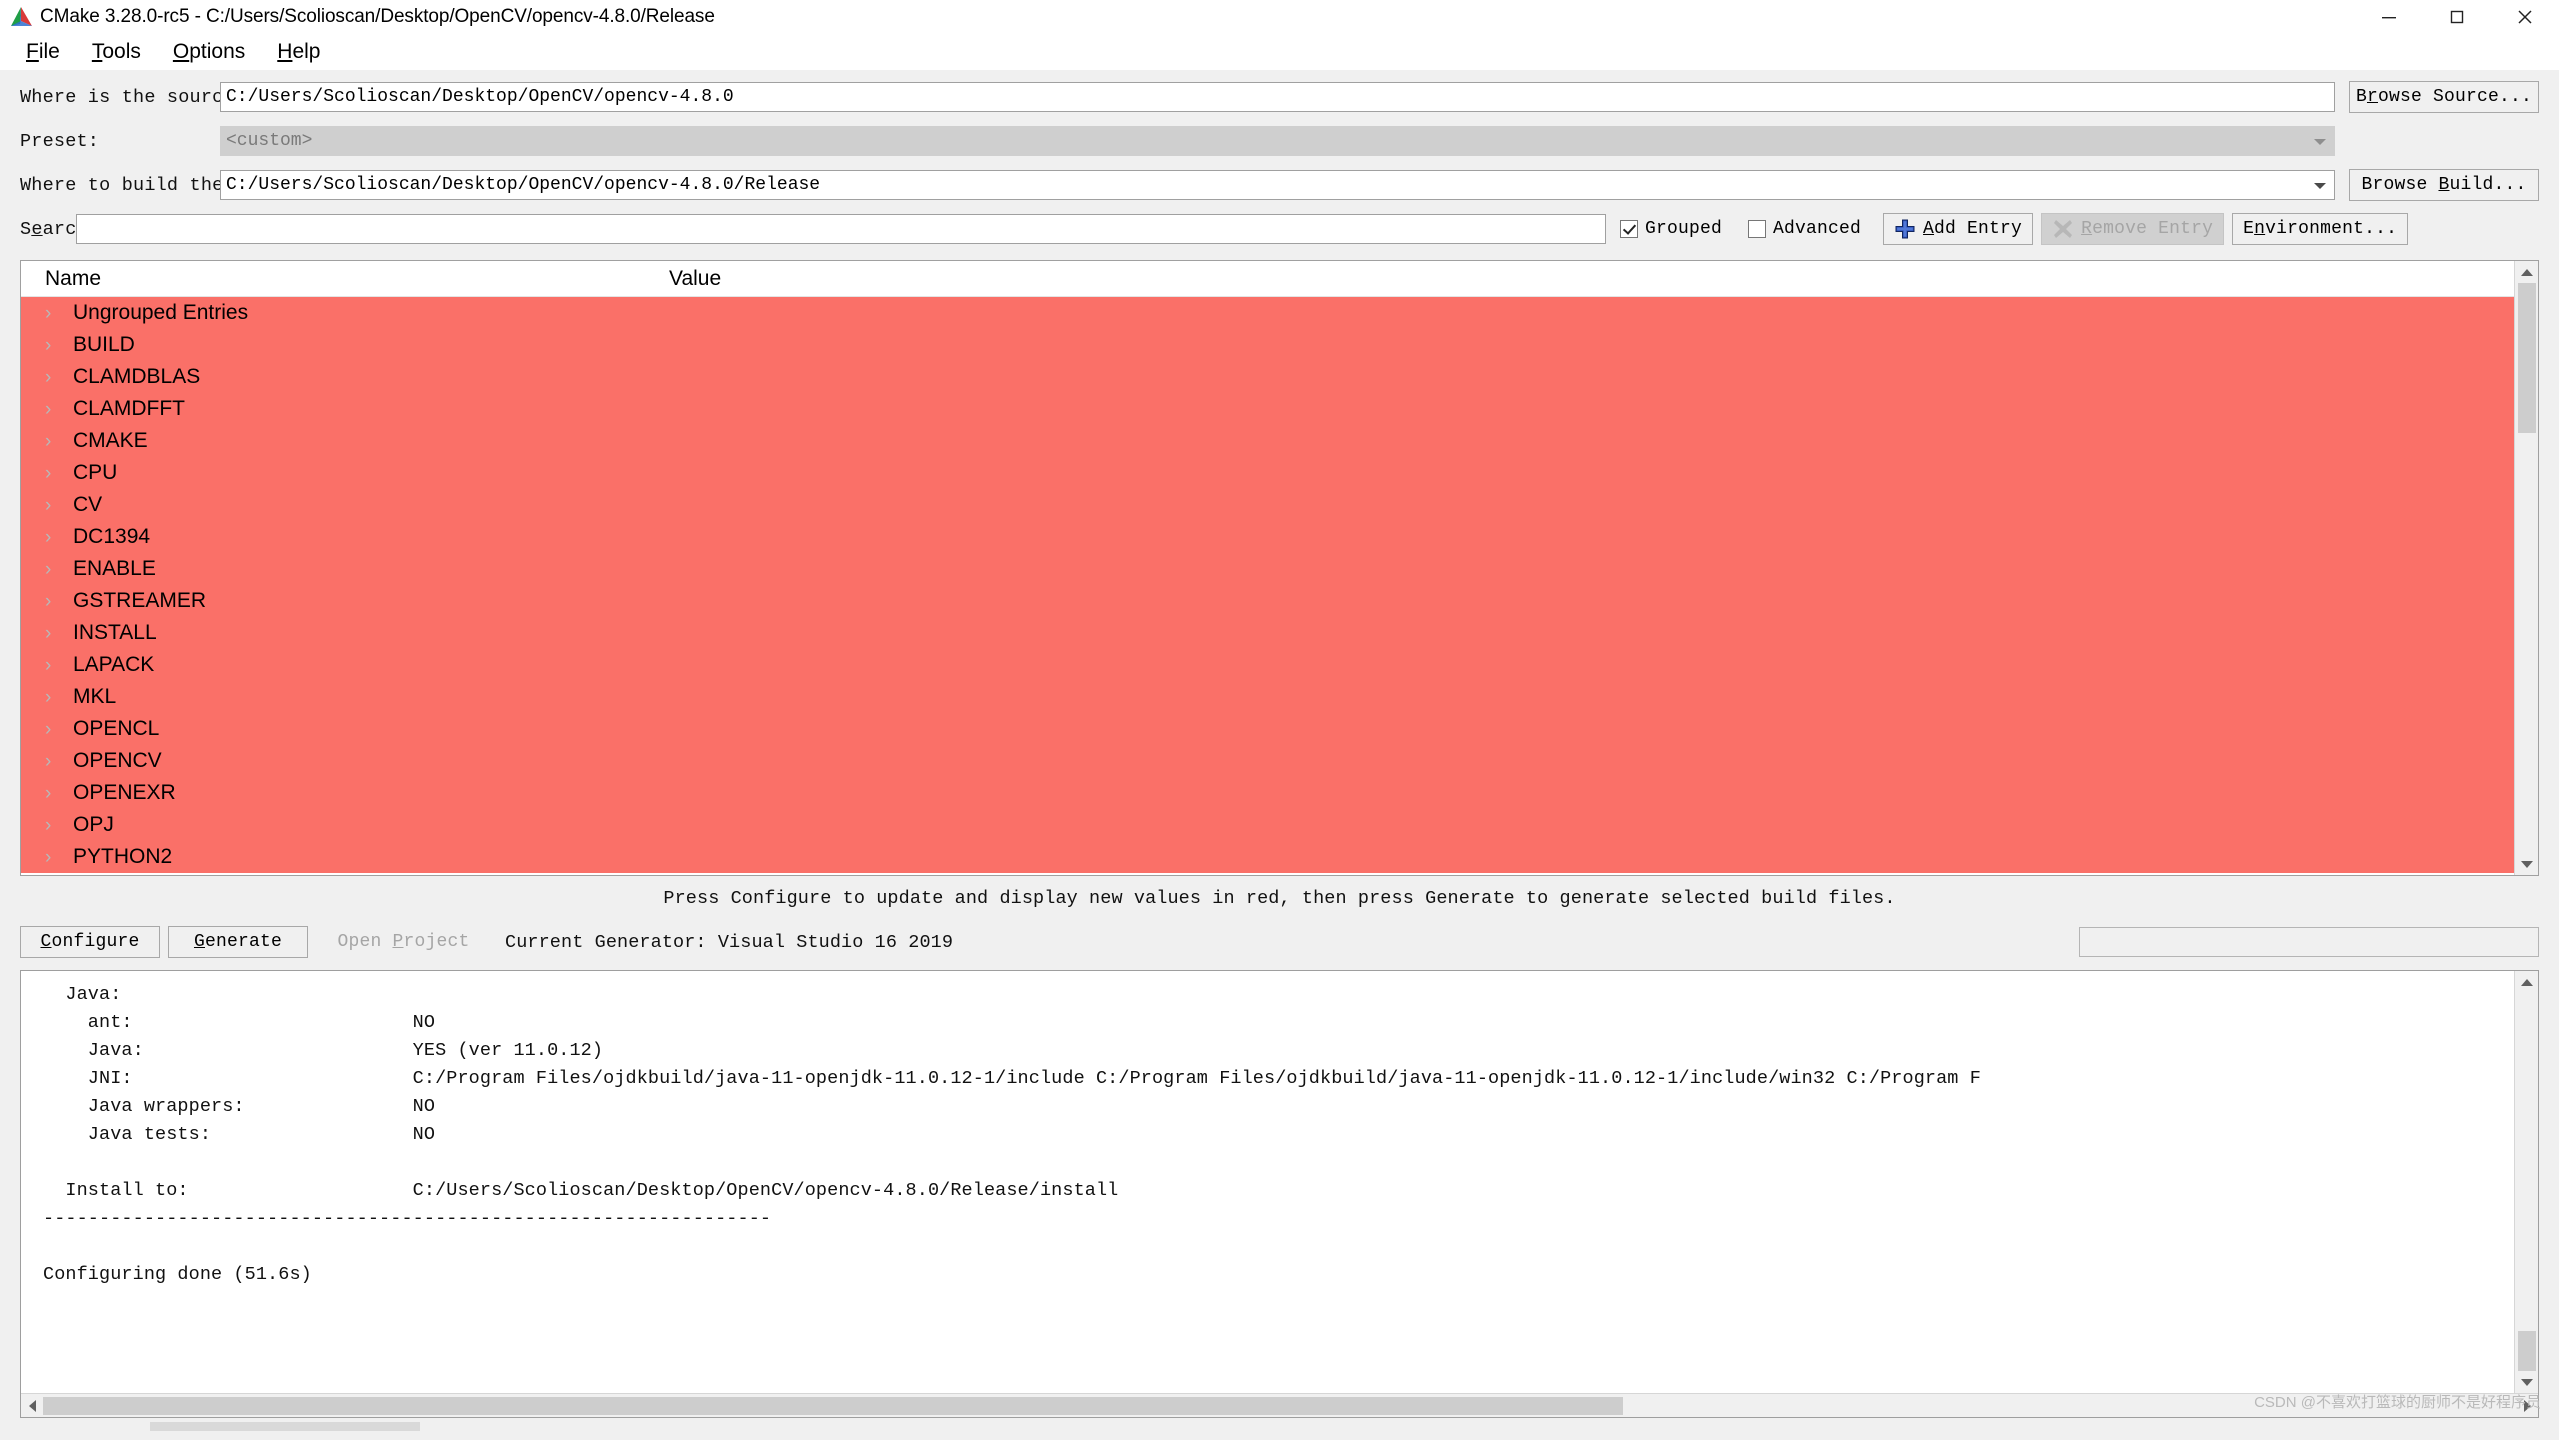 Image resolution: width=2559 pixels, height=1440 pixels. I want to click on preset-row: Preset: <custom>, so click(1279, 141).